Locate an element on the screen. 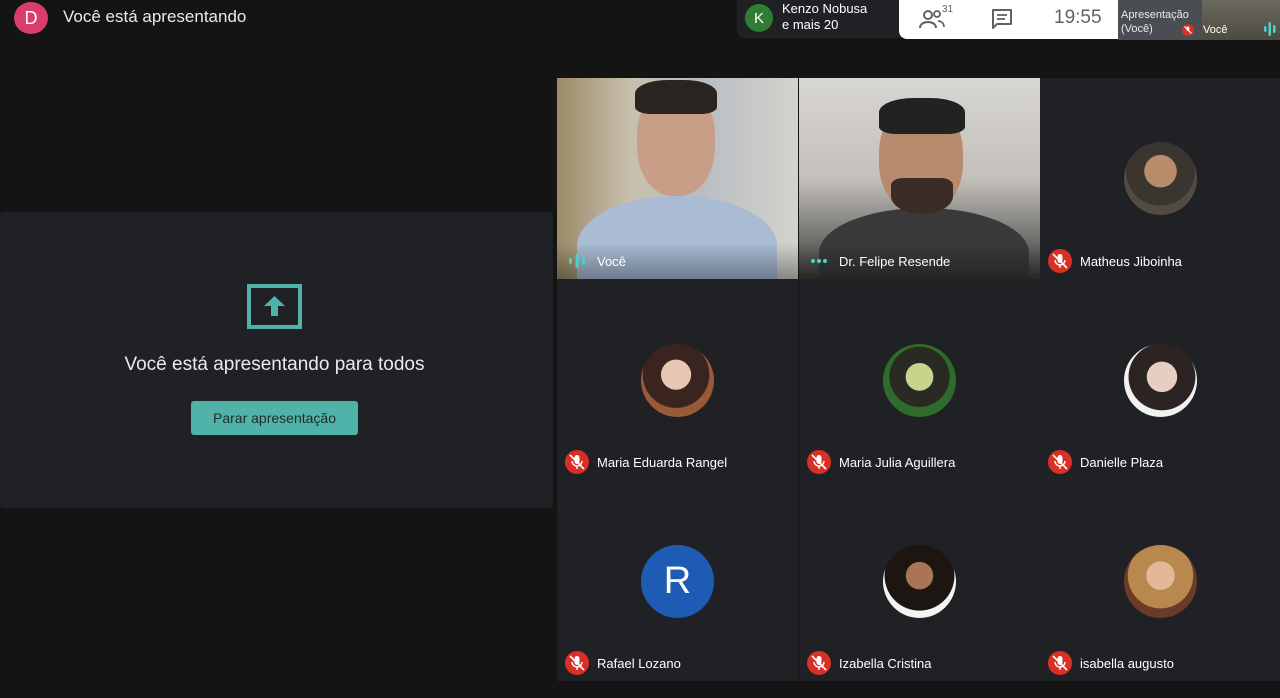 This screenshot has width=1280, height=698. participant-tile: Izabella Cristina is located at coordinates (919, 580).